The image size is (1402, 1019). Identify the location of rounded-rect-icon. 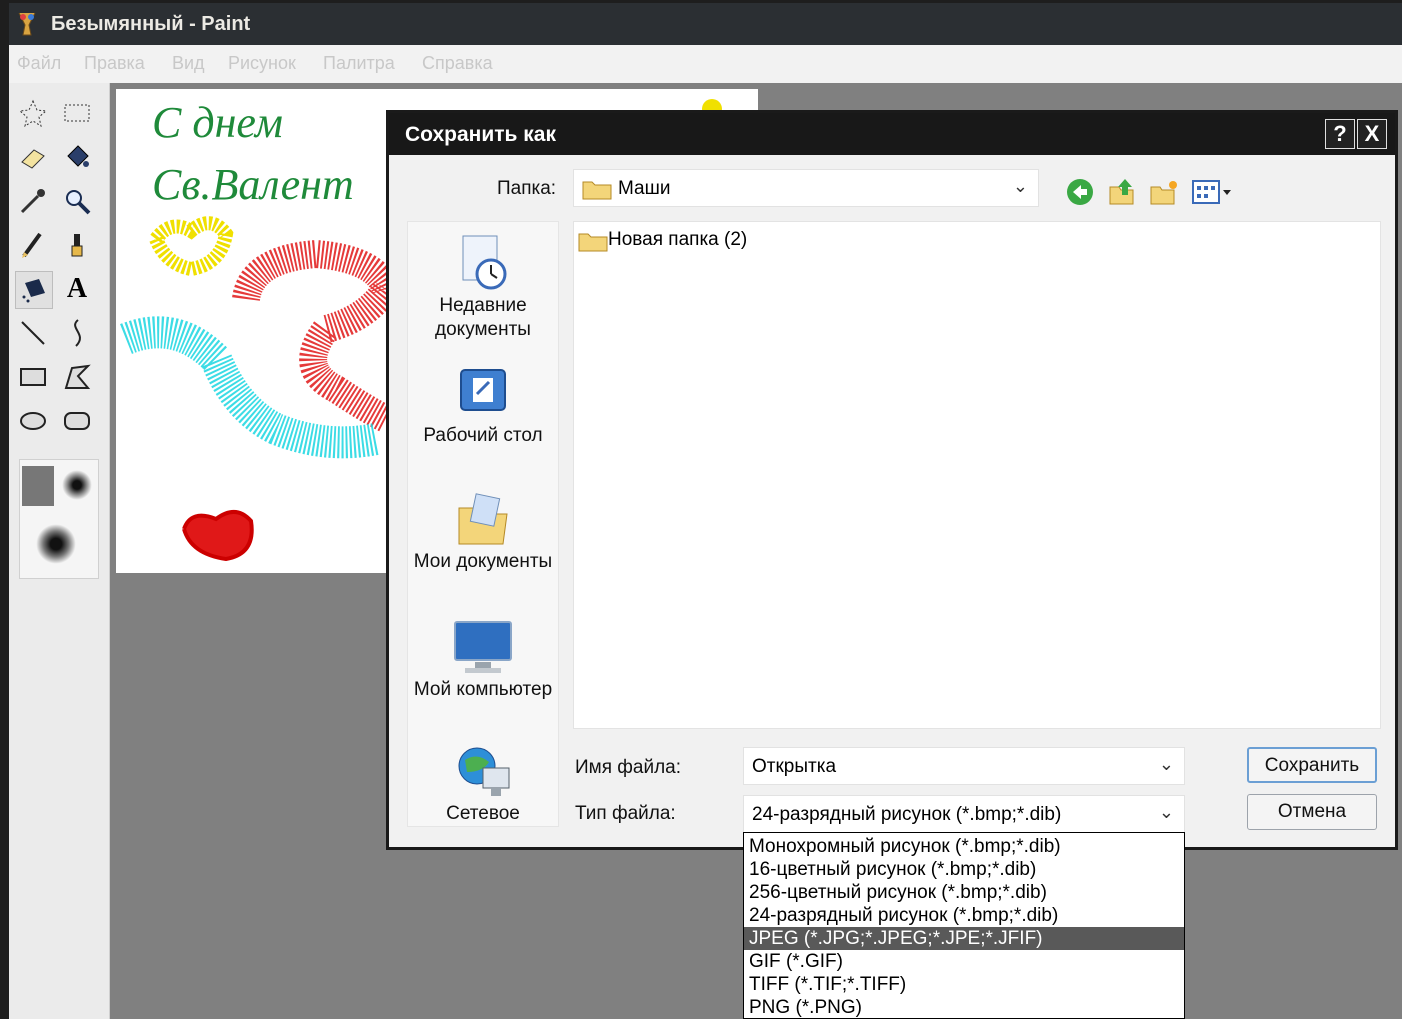
(77, 421).